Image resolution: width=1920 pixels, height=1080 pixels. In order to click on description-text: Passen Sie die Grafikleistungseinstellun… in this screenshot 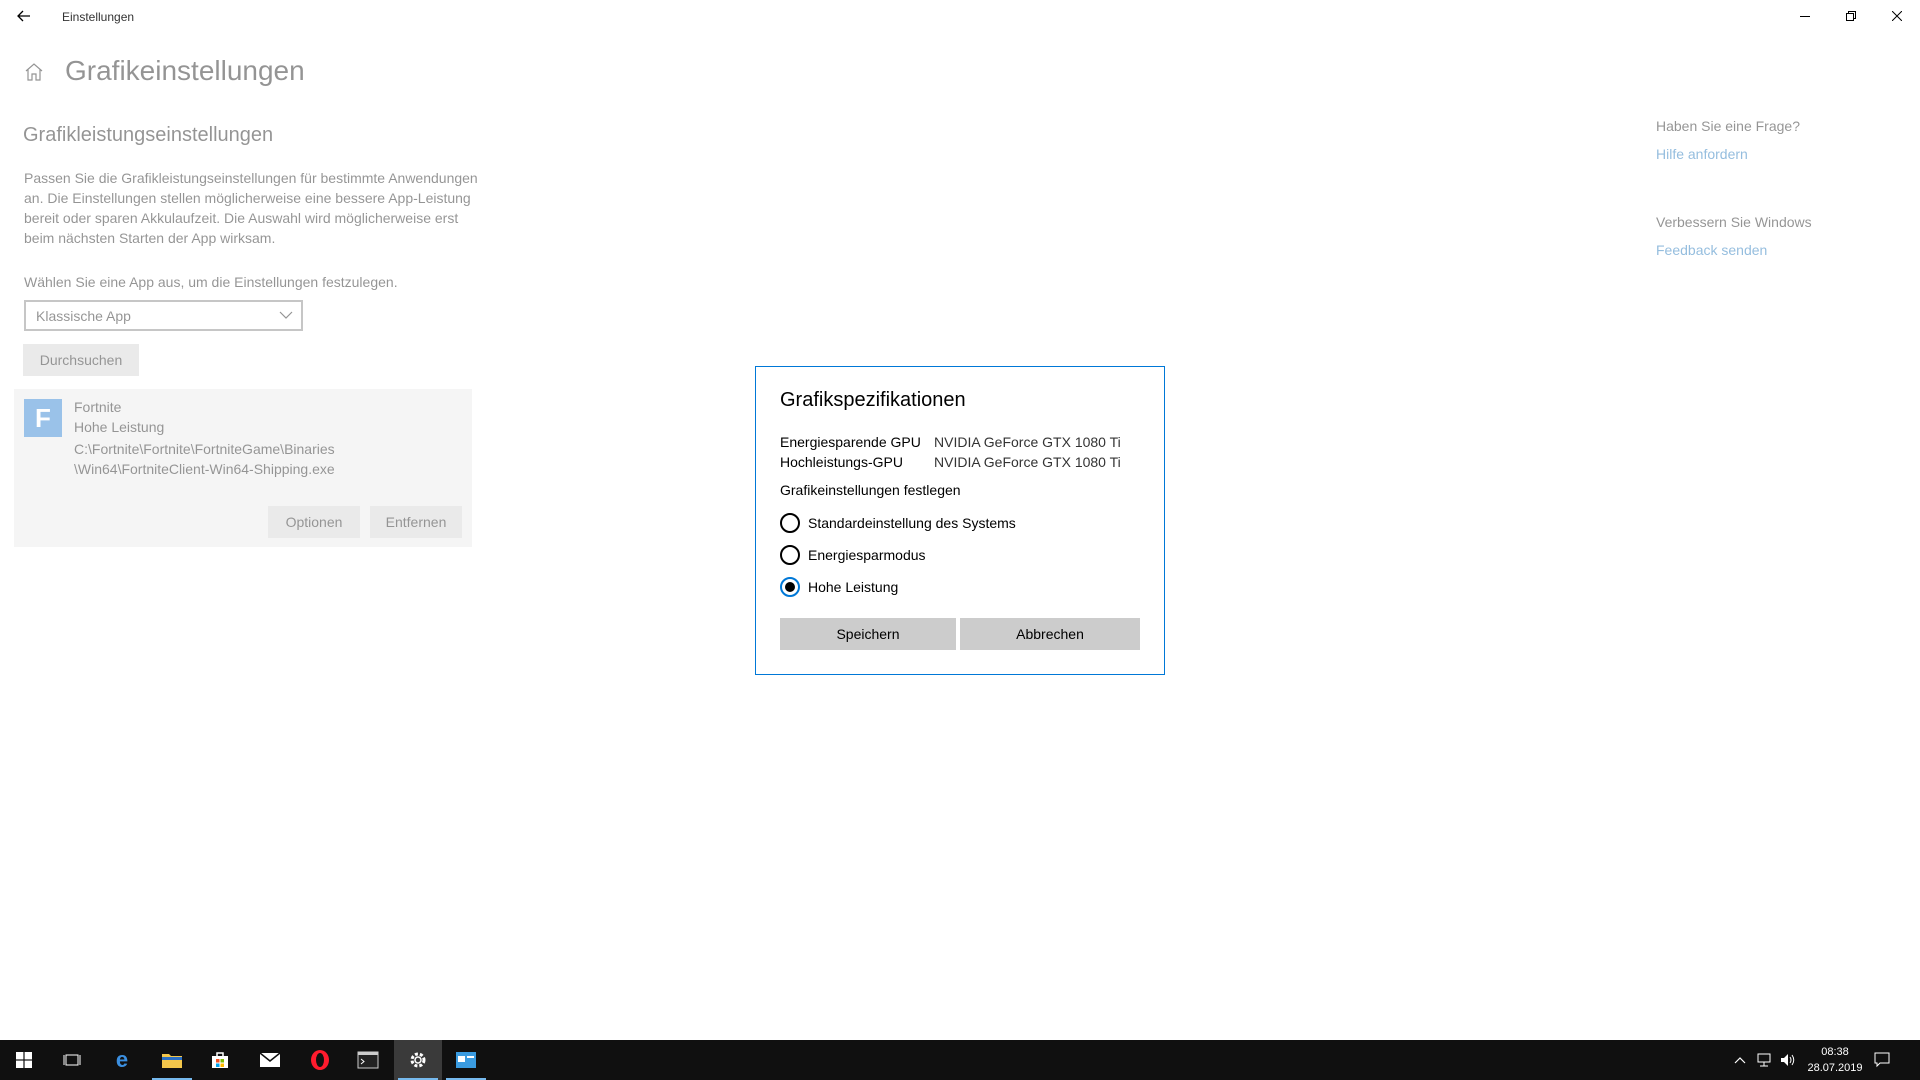, I will do `click(251, 208)`.